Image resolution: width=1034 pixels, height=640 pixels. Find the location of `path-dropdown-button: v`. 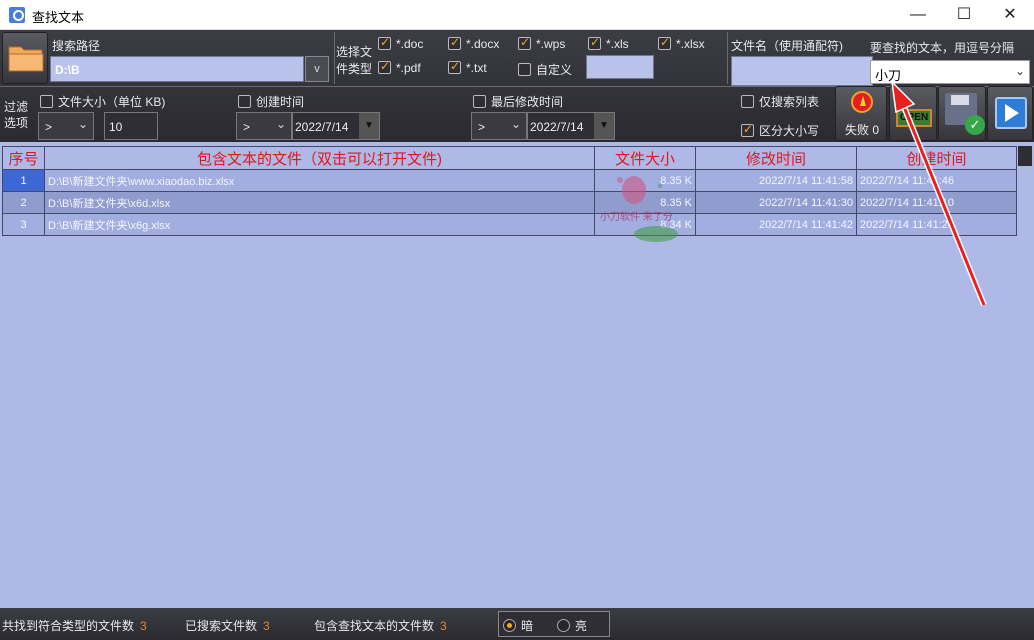

path-dropdown-button: v is located at coordinates (317, 69).